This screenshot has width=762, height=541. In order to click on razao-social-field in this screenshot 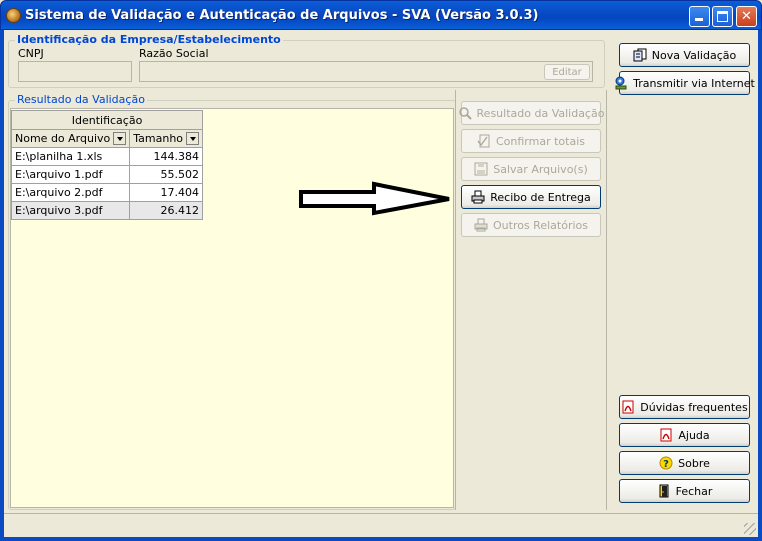, I will do `click(366, 71)`.